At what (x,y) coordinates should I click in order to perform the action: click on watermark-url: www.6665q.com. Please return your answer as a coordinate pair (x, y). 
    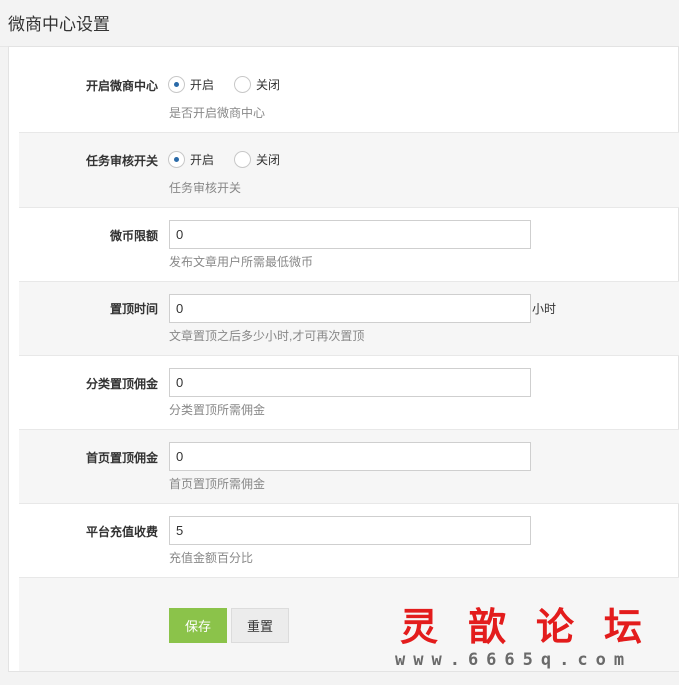
    Looking at the image, I should click on (514, 660).